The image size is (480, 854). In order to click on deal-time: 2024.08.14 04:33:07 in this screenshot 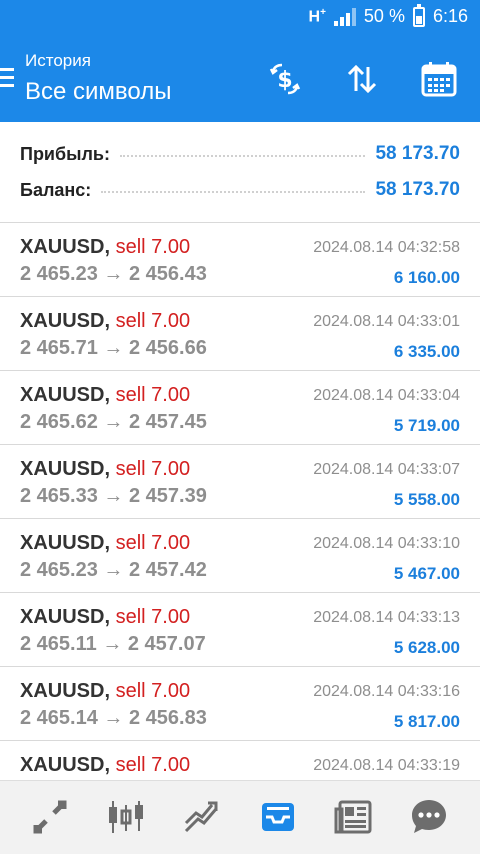, I will do `click(386, 469)`.